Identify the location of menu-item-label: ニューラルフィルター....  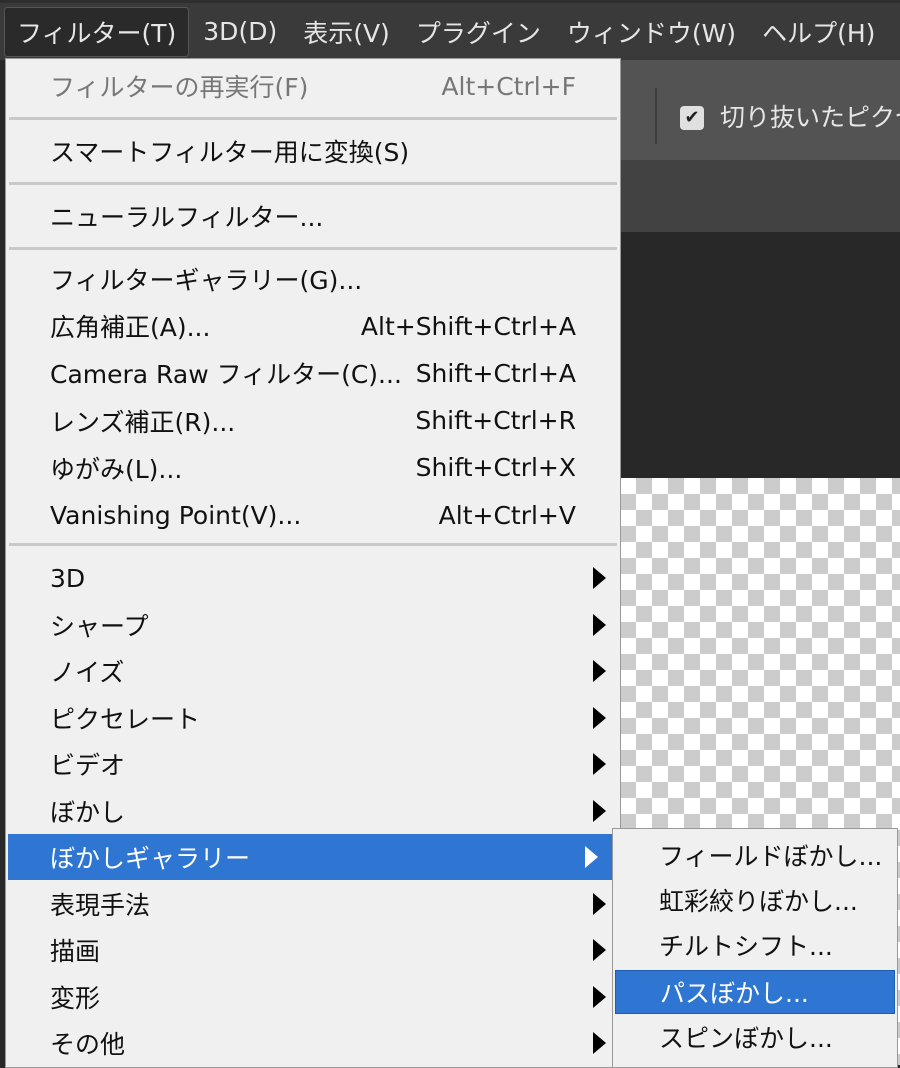
(187, 217).